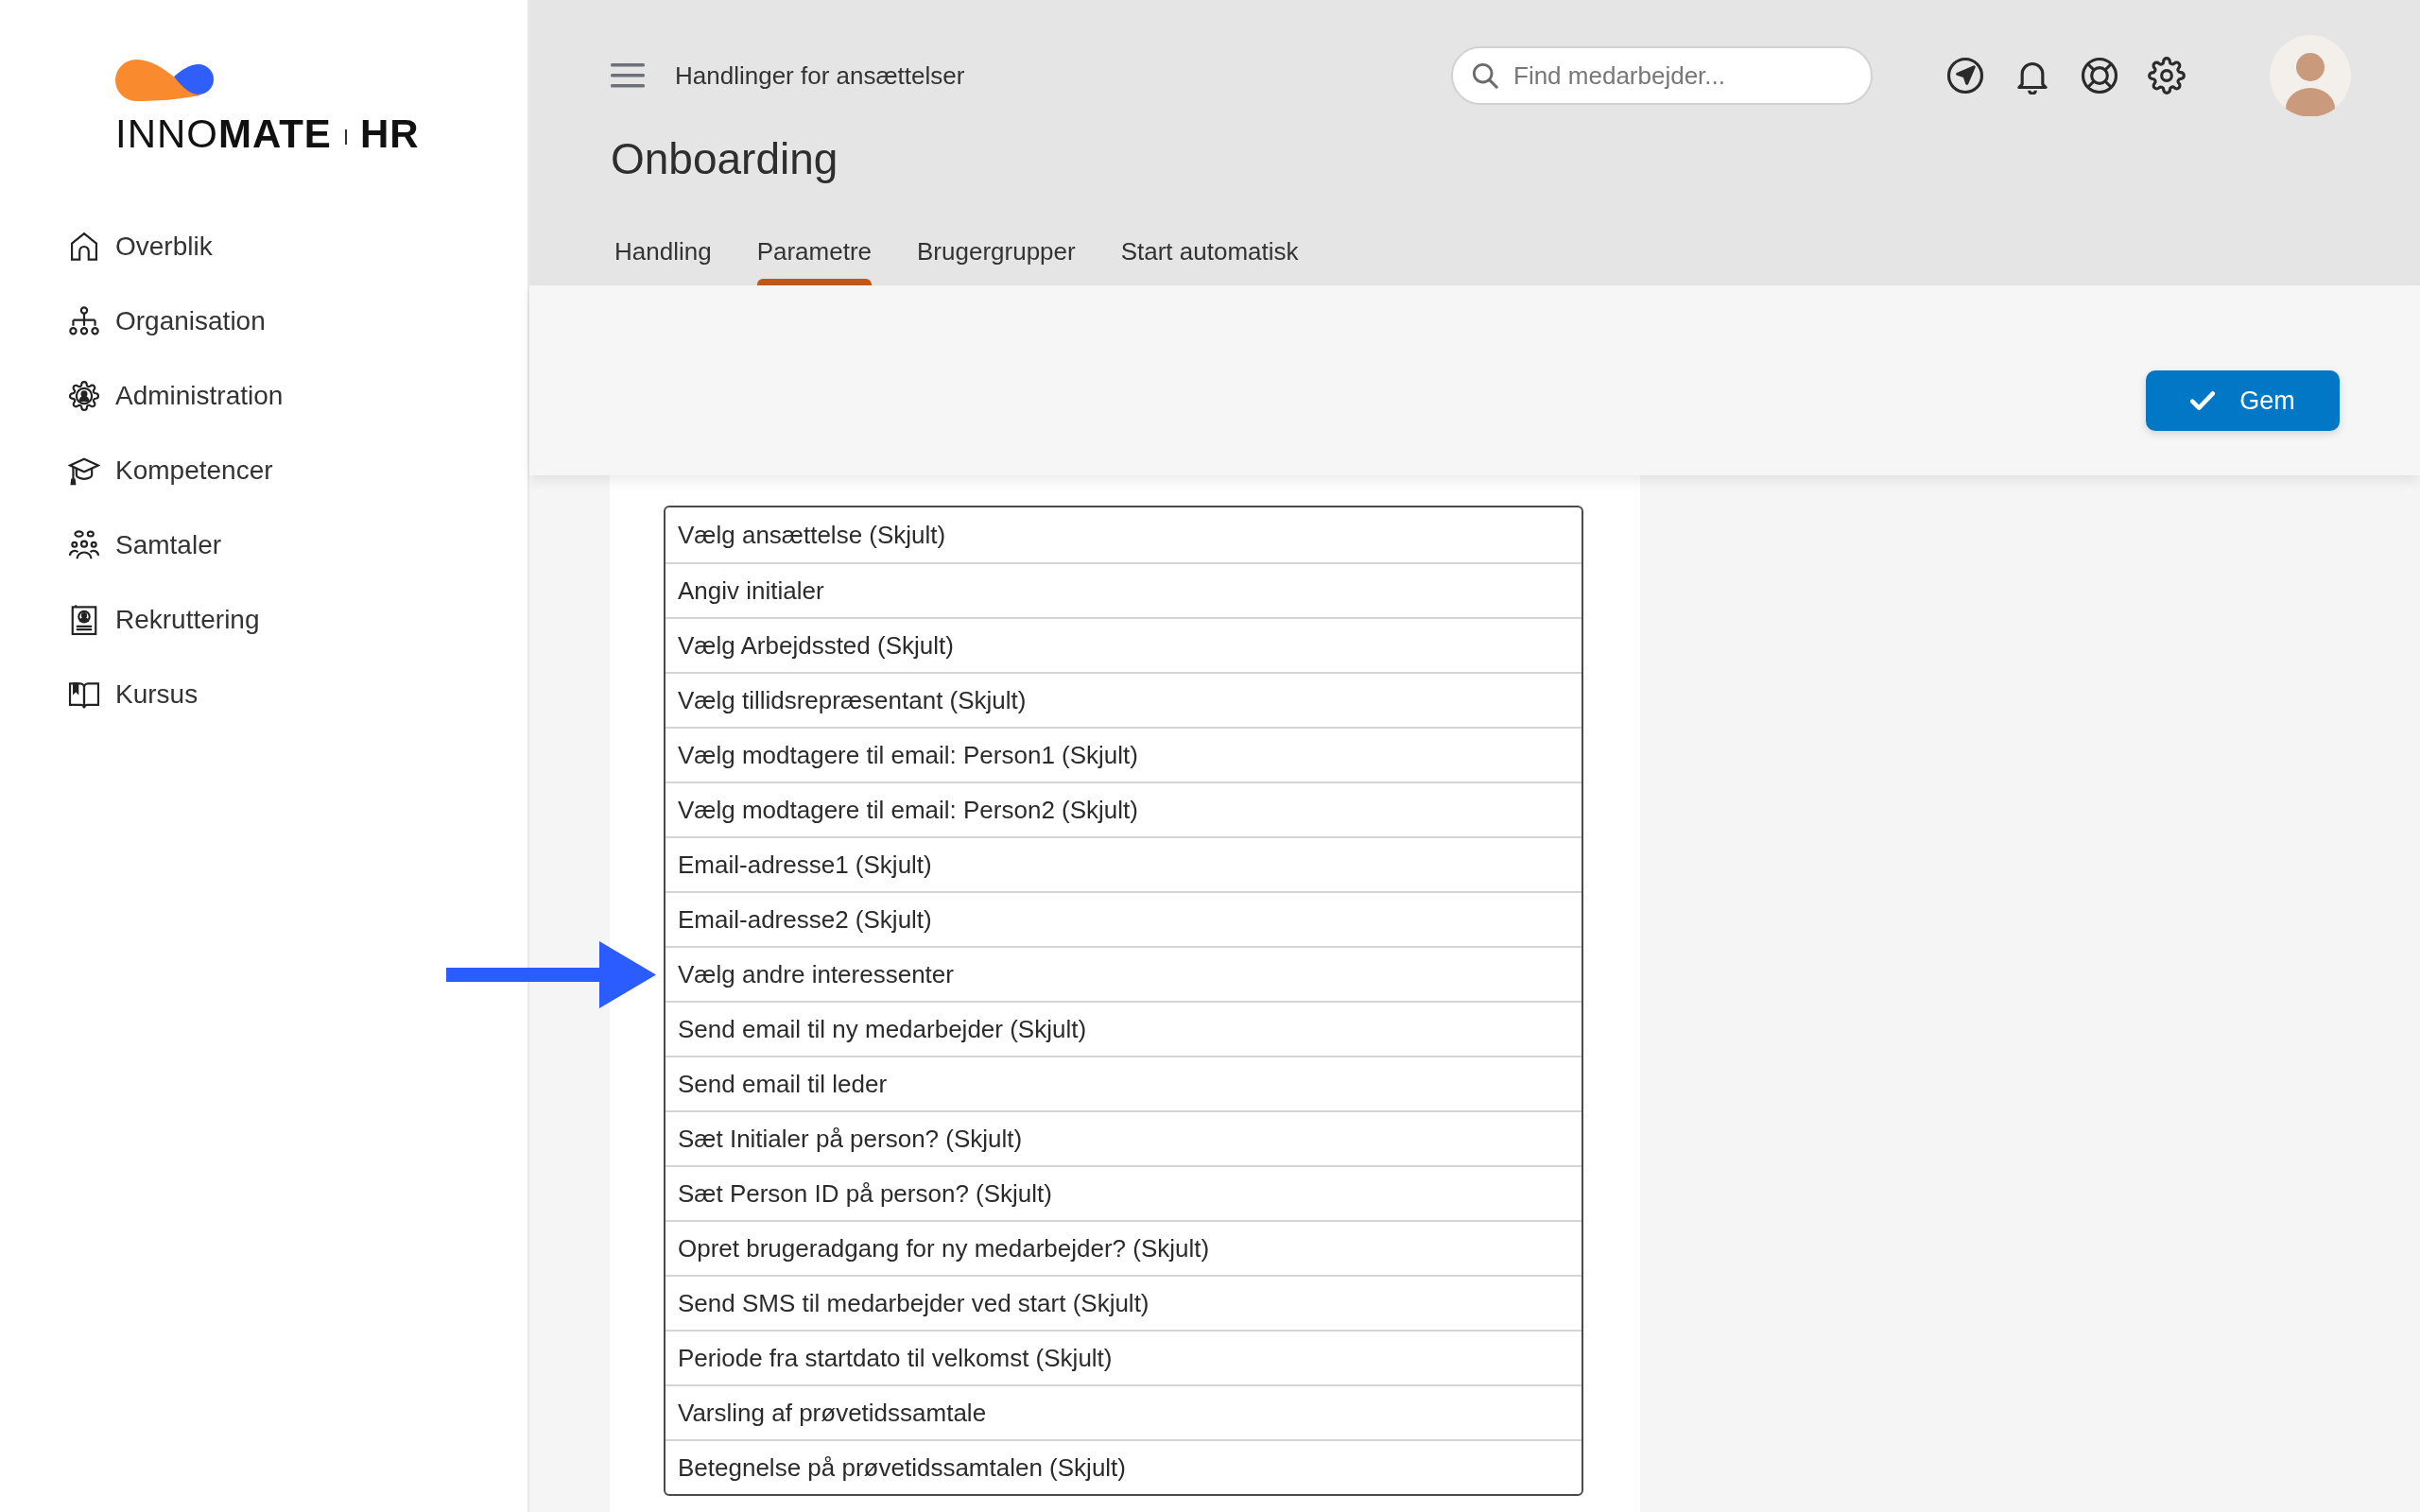 The image size is (2420, 1512). What do you see at coordinates (263, 470) in the screenshot?
I see `nav-item: Kompetencer` at bounding box center [263, 470].